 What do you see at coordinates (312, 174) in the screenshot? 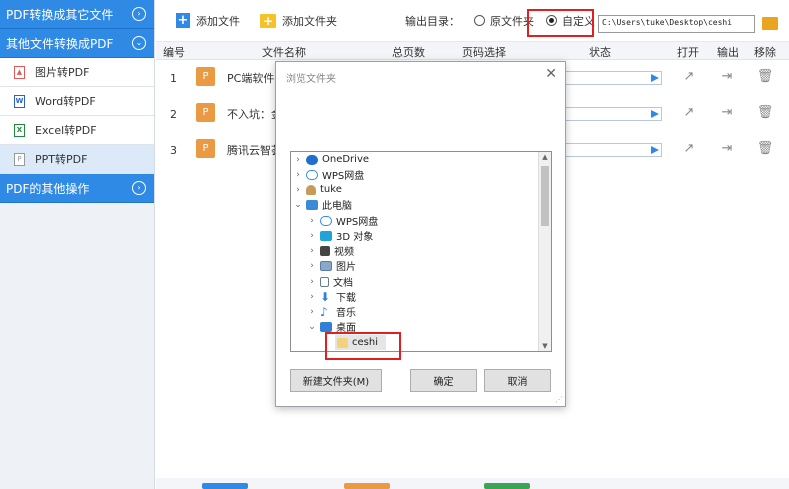
I see `cloud-outline-icon` at bounding box center [312, 174].